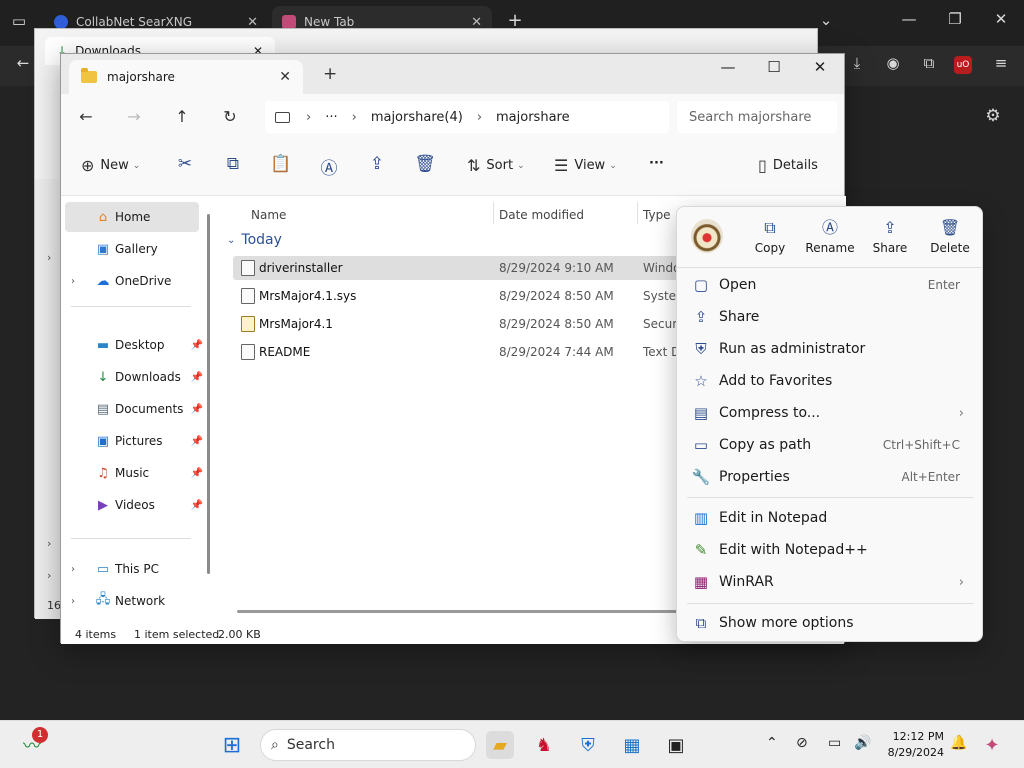 This screenshot has height=768, width=1024. Describe the element at coordinates (186, 77) in the screenshot. I see `explorer-tab-majorshare: majorshare ✕` at that location.